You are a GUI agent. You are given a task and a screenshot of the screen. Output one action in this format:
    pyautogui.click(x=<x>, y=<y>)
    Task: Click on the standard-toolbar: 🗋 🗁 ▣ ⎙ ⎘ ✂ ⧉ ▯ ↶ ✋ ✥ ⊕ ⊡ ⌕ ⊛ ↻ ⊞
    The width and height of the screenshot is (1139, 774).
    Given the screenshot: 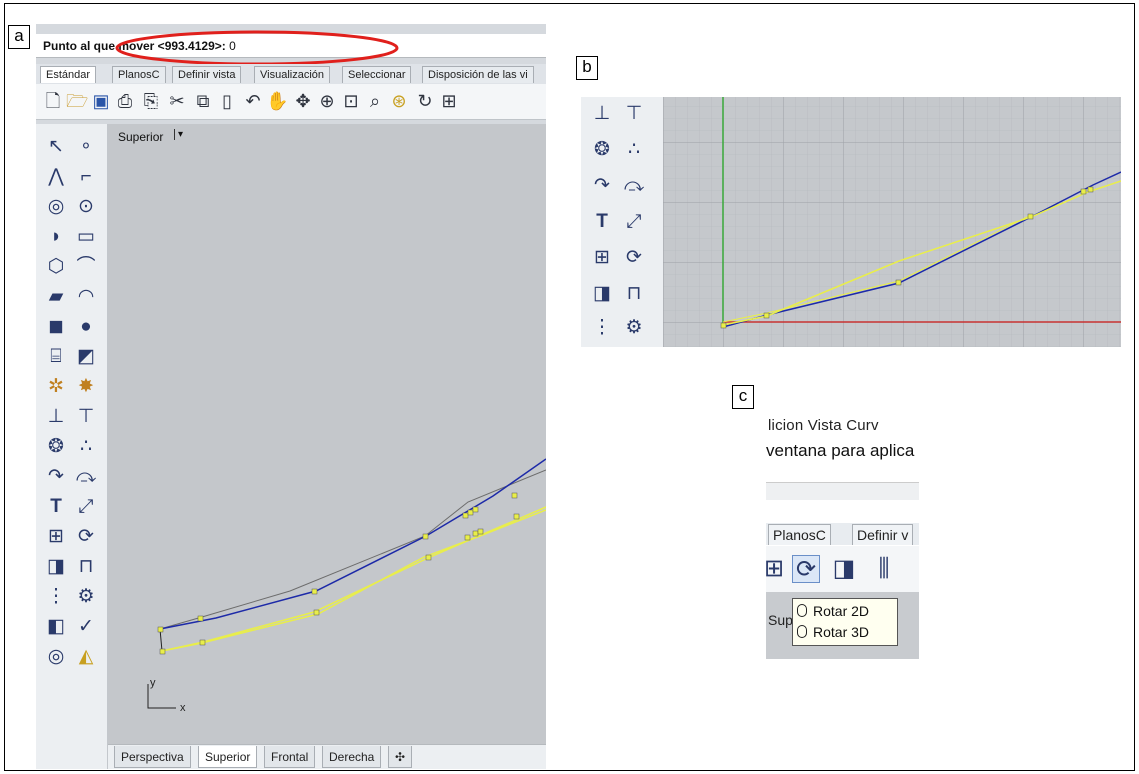 What is the action you would take?
    pyautogui.click(x=291, y=102)
    